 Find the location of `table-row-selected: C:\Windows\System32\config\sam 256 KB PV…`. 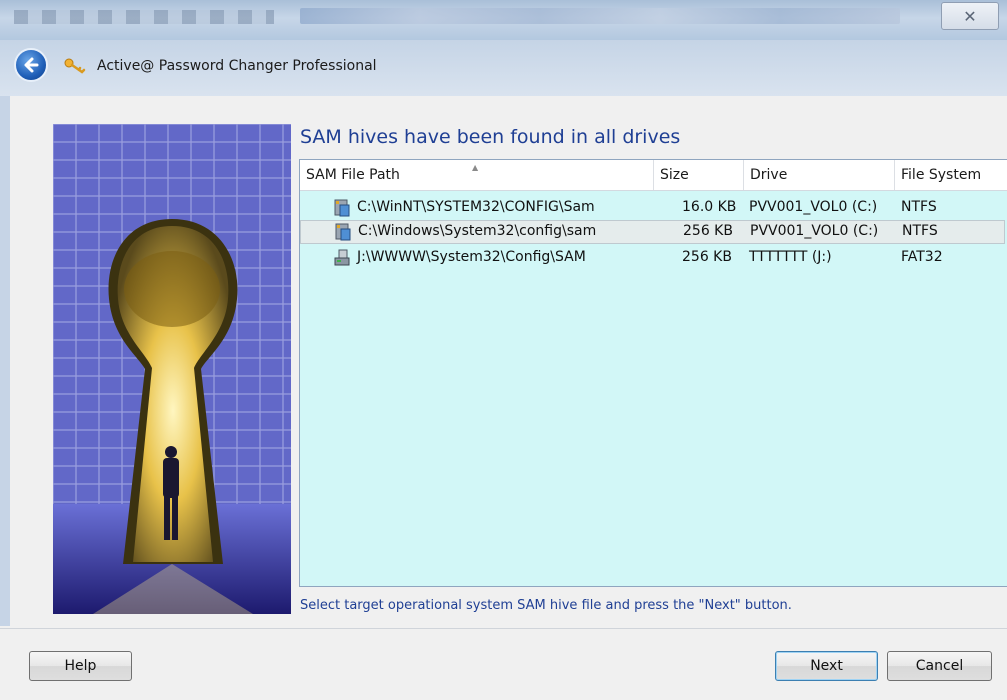

table-row-selected: C:\Windows\System32\config\sam 256 KB PV… is located at coordinates (652, 232).